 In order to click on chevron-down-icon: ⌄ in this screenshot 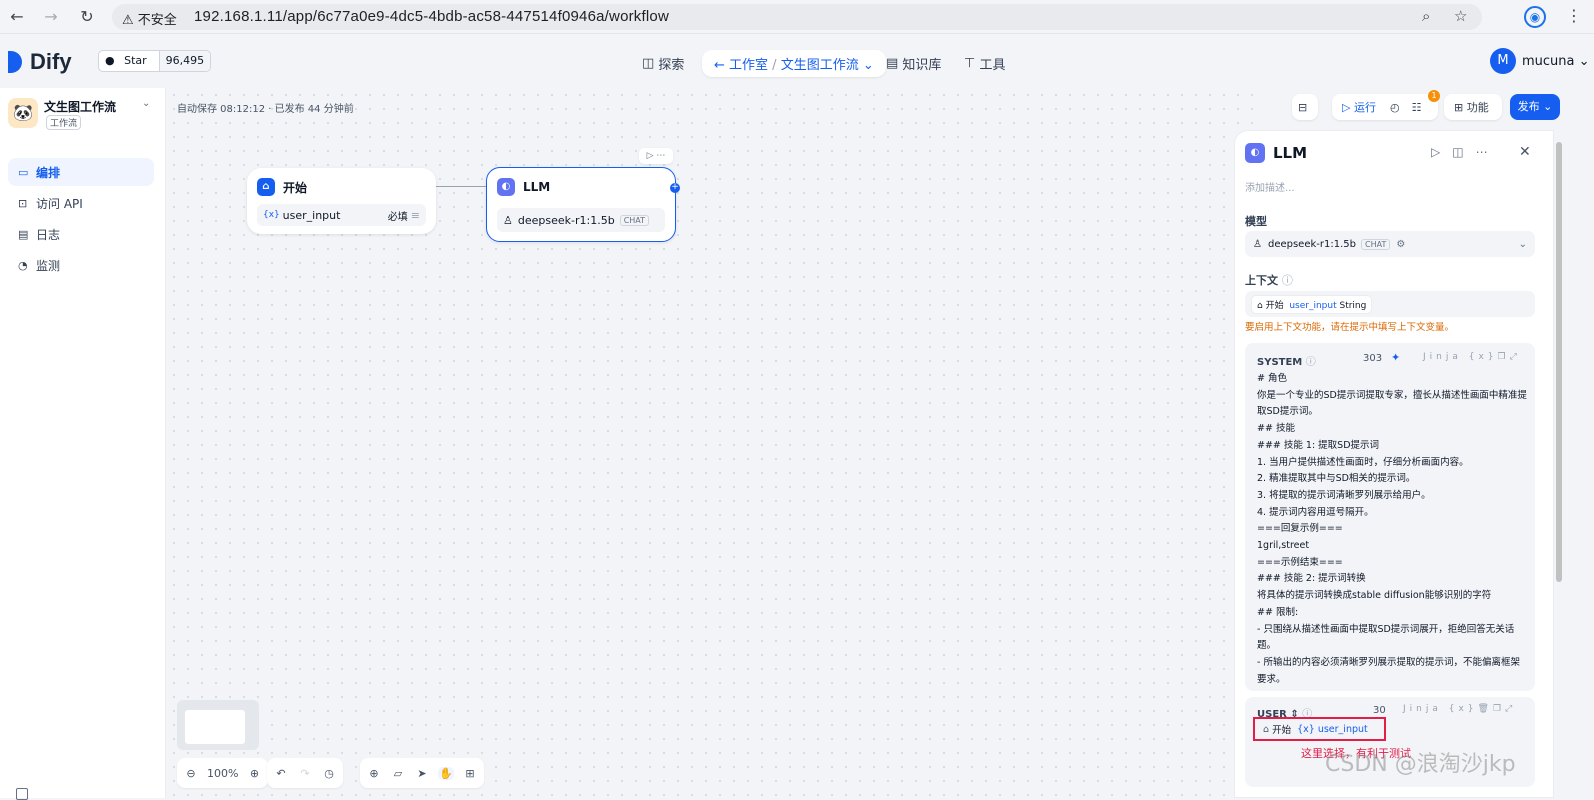, I will do `click(146, 103)`.